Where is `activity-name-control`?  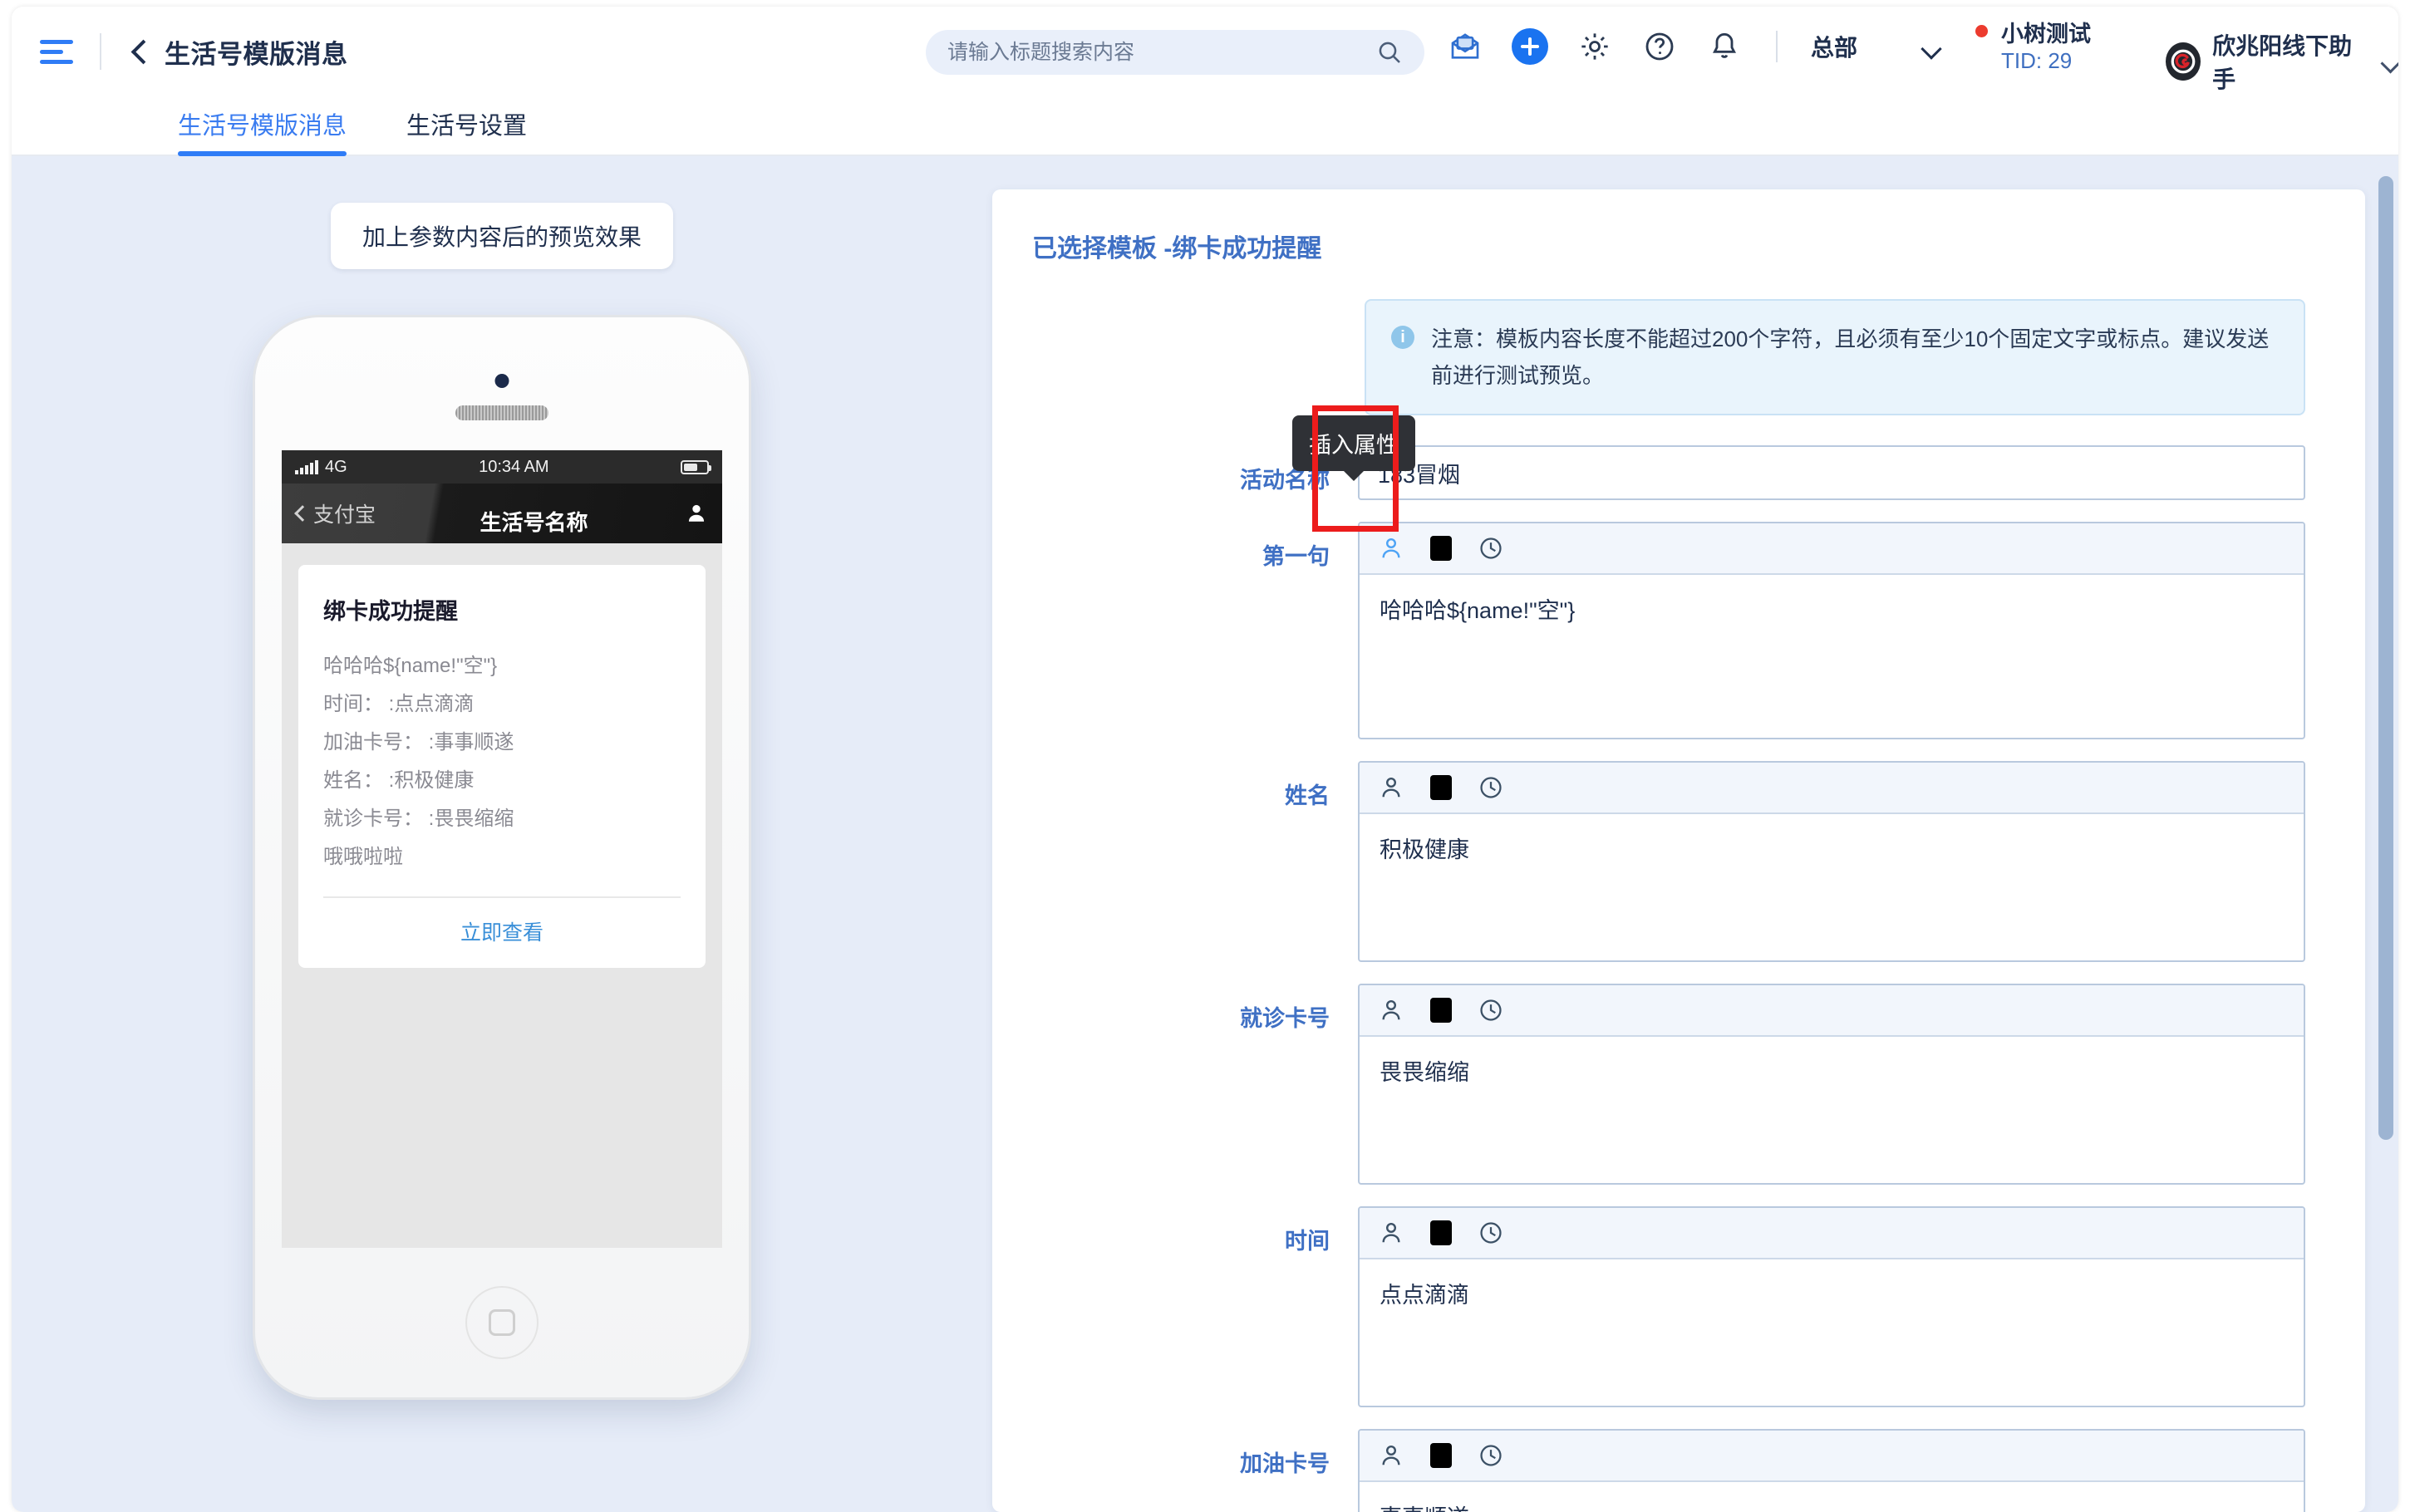
activity-name-control is located at coordinates (1831, 473).